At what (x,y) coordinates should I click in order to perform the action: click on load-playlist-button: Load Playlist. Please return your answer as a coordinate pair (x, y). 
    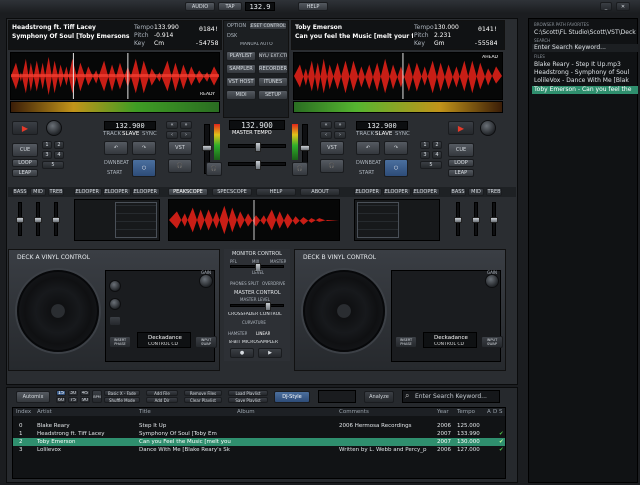
    Looking at the image, I should click on (248, 393).